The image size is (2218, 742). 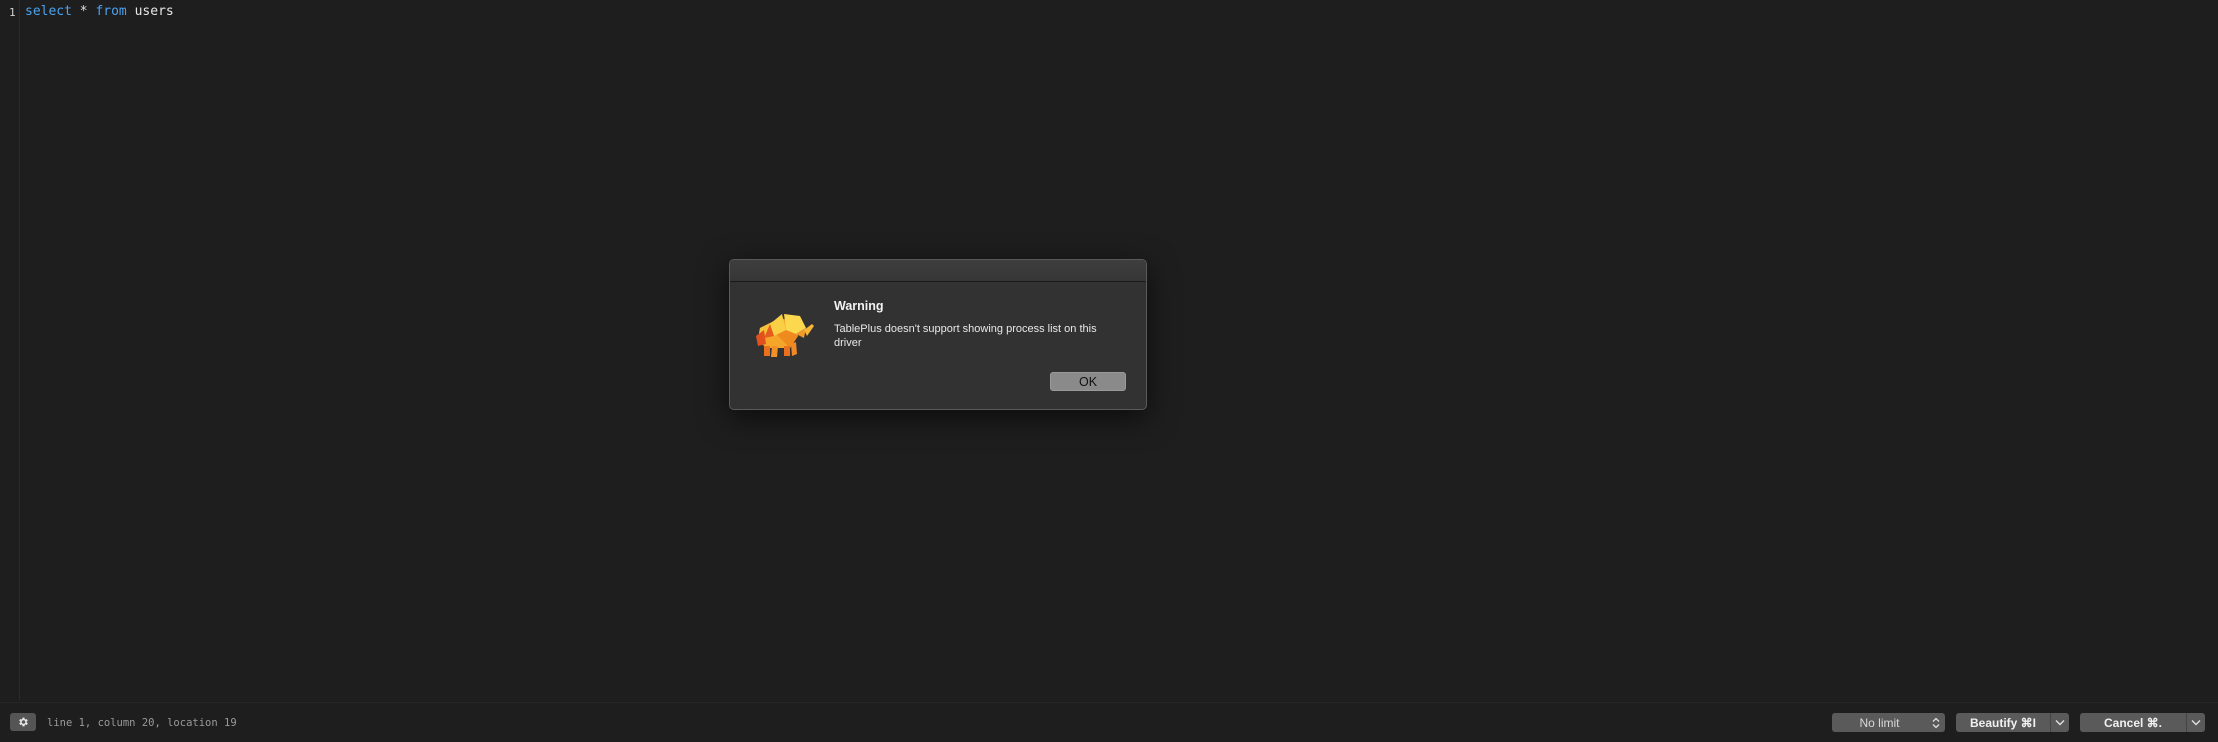 I want to click on gear-icon, so click(x=23, y=722).